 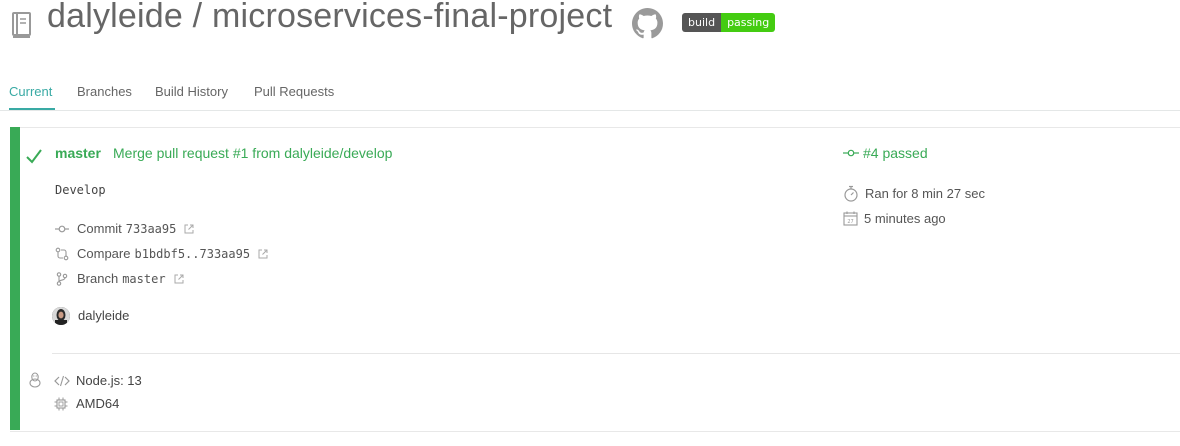 I want to click on tab-build-history: Build History, so click(x=191, y=91).